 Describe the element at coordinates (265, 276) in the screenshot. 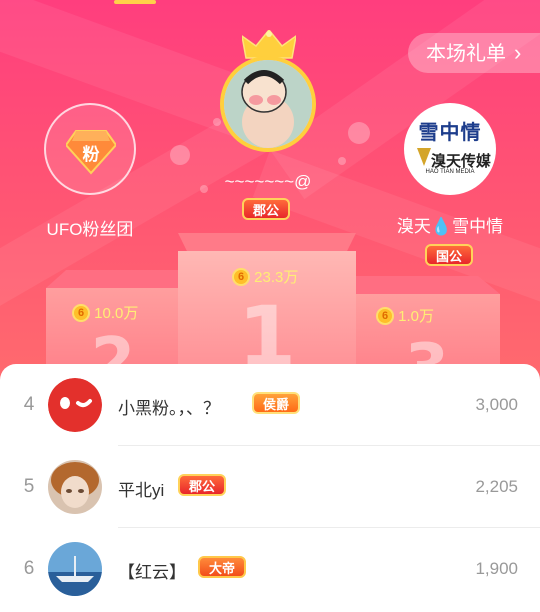

I see `top1-score: 6 23.3万` at that location.